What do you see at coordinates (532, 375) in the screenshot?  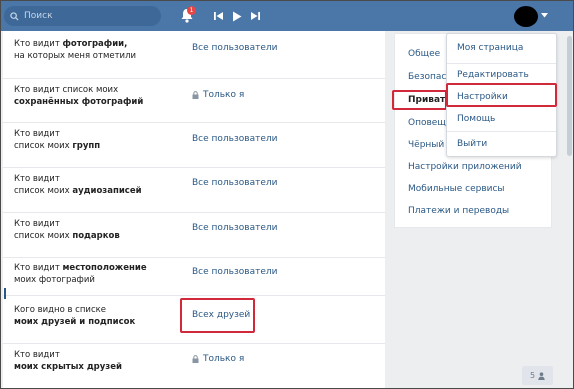 I see `friends-online-count: 5` at bounding box center [532, 375].